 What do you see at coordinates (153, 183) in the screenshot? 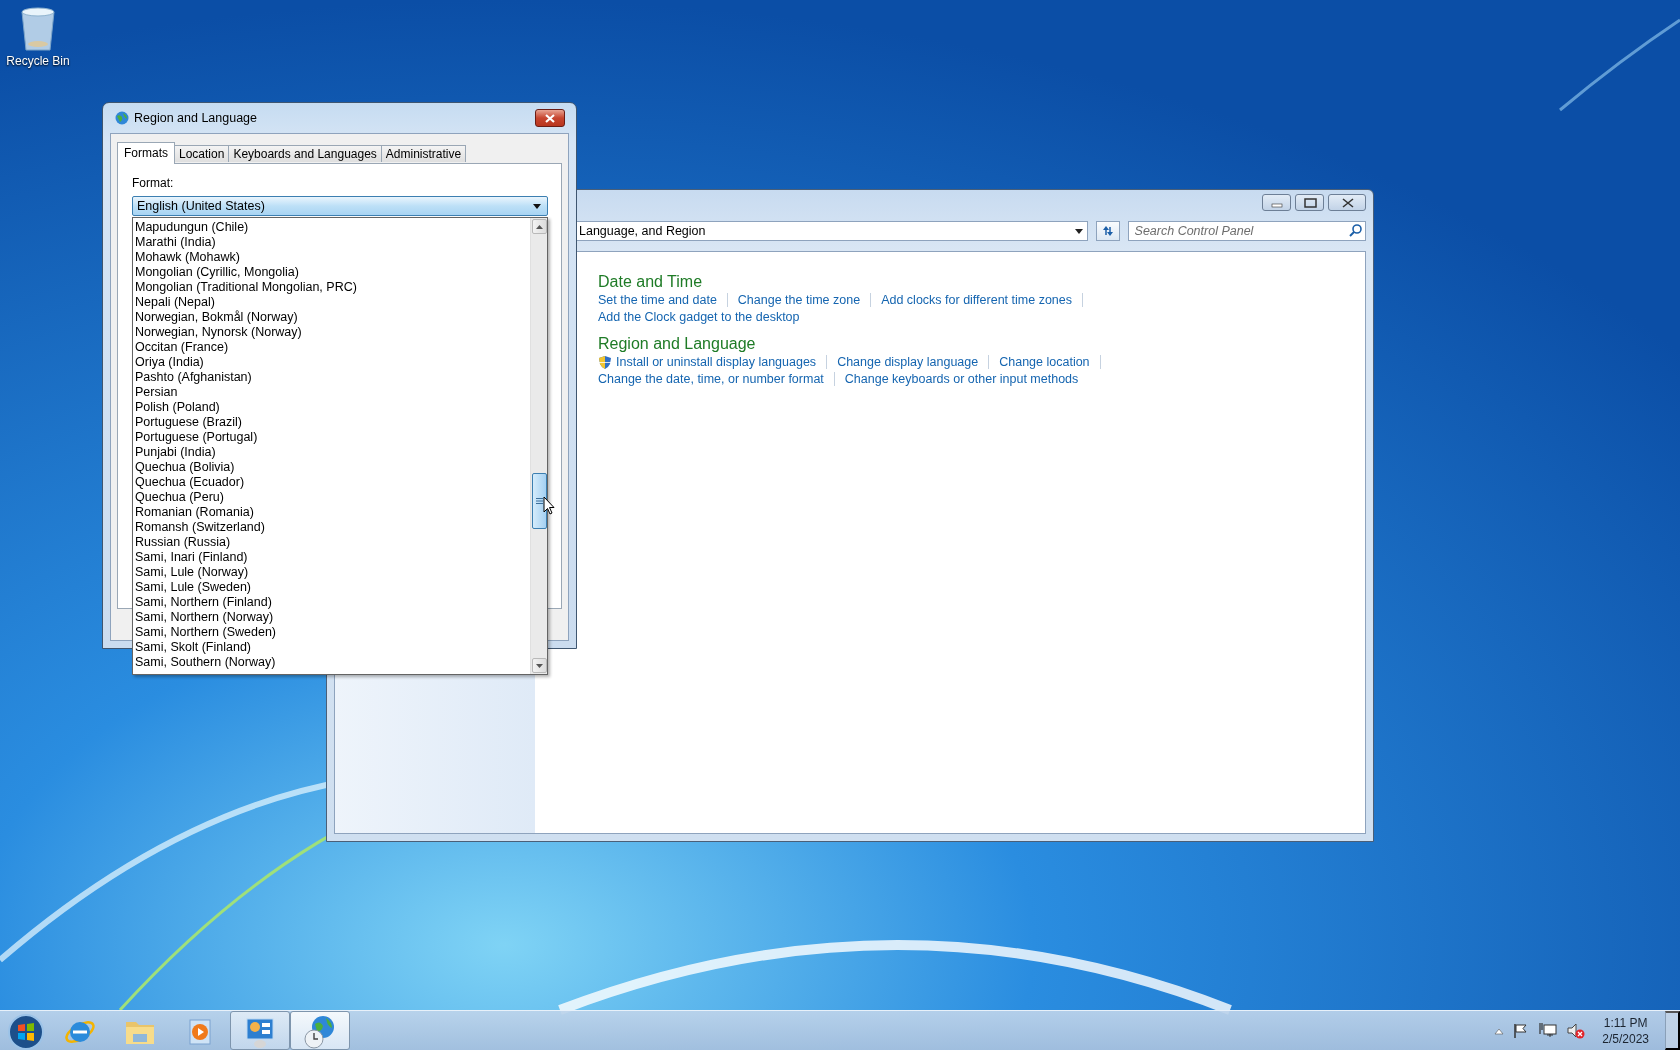
I see `field-label: Format:` at bounding box center [153, 183].